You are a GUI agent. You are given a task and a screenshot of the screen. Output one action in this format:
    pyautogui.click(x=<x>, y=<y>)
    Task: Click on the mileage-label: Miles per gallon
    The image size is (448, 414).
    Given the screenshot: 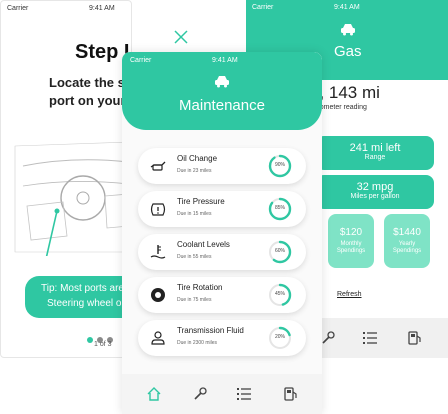 What is the action you would take?
    pyautogui.click(x=375, y=196)
    